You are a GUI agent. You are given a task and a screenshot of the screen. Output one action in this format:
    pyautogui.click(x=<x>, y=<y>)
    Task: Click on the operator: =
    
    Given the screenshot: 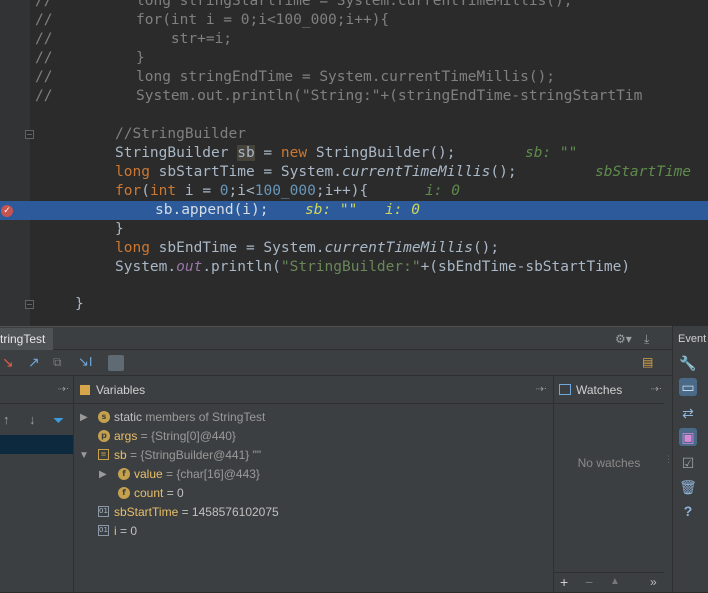 What is the action you would take?
    pyautogui.click(x=267, y=153)
    